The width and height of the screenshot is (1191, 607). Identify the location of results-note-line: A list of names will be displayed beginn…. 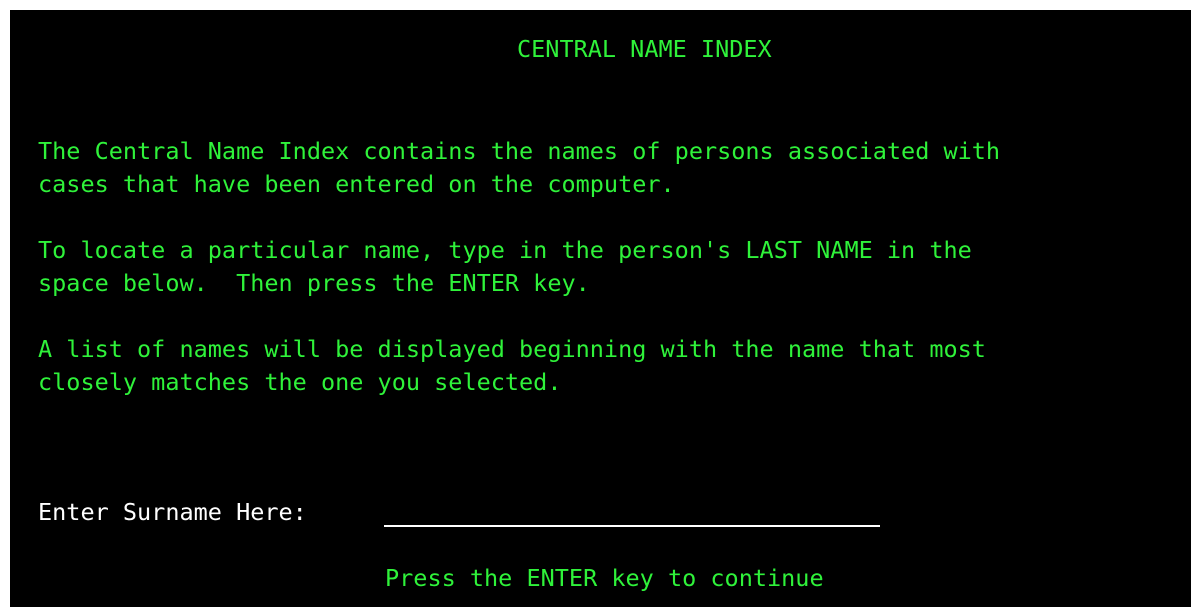
(512, 349).